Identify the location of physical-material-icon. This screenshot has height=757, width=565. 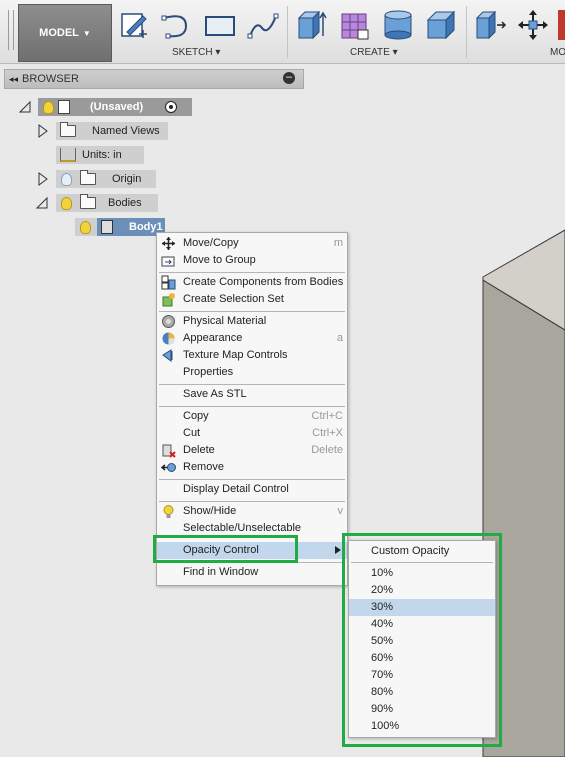
(168, 321).